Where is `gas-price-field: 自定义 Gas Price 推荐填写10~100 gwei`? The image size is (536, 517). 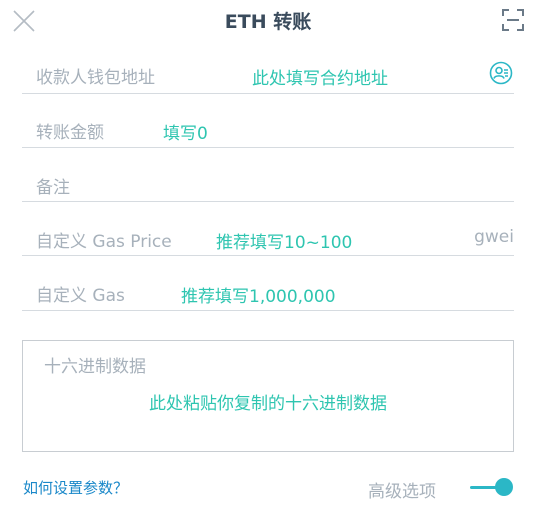 gas-price-field: 自定义 Gas Price 推荐填写10~100 gwei is located at coordinates (268, 234).